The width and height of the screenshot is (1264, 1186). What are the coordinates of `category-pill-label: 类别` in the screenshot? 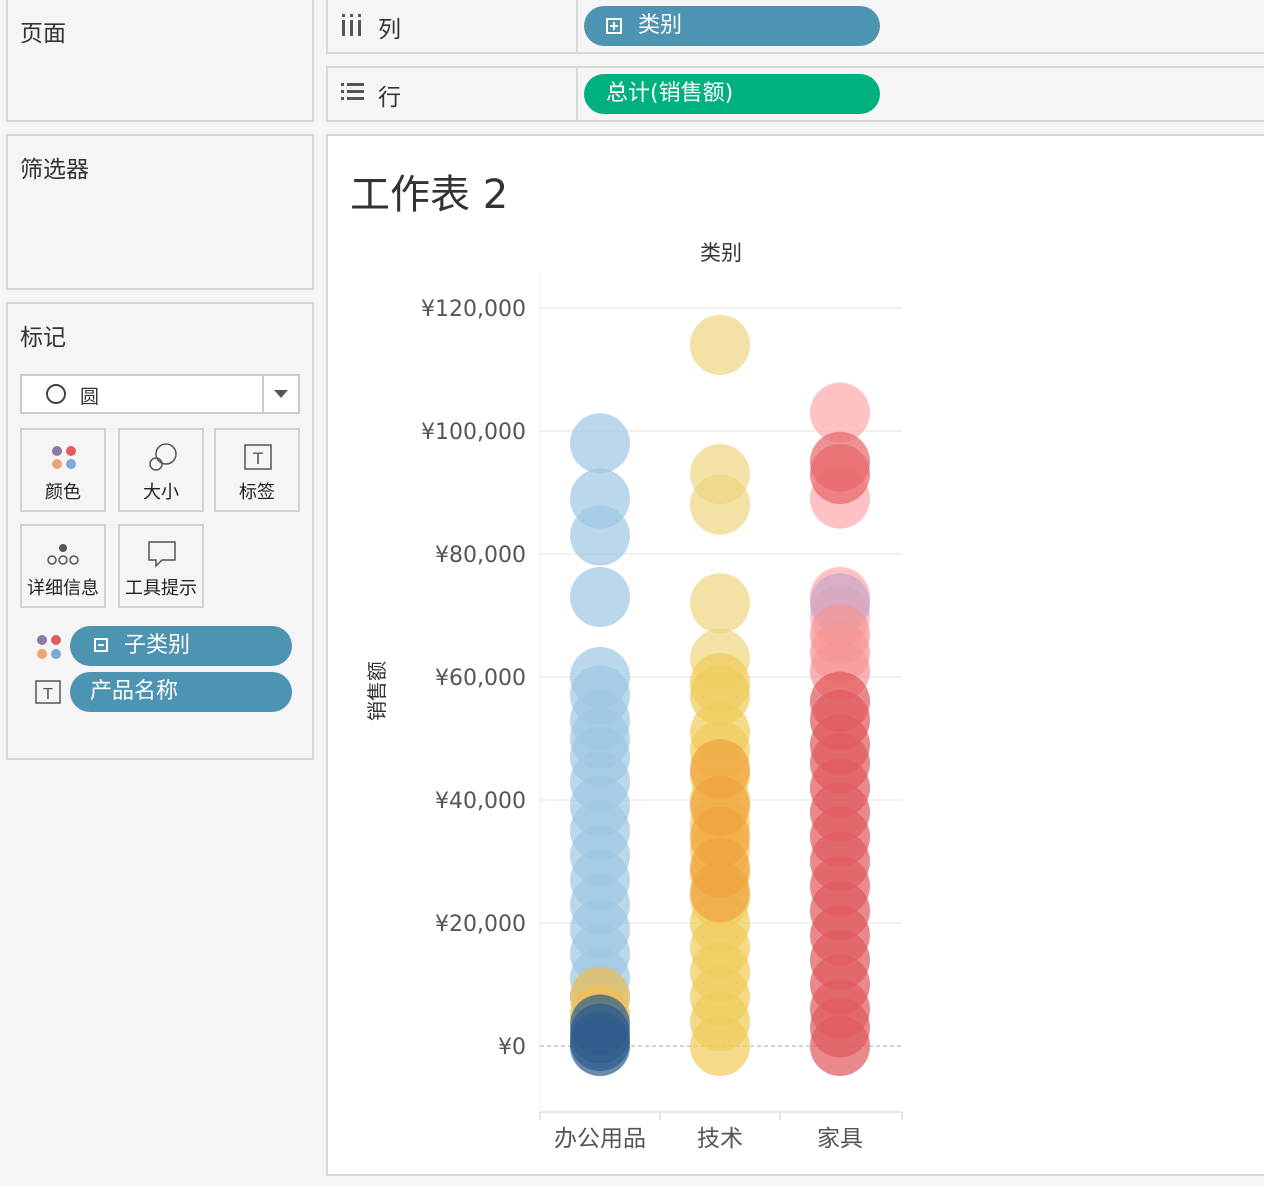 It's located at (660, 25).